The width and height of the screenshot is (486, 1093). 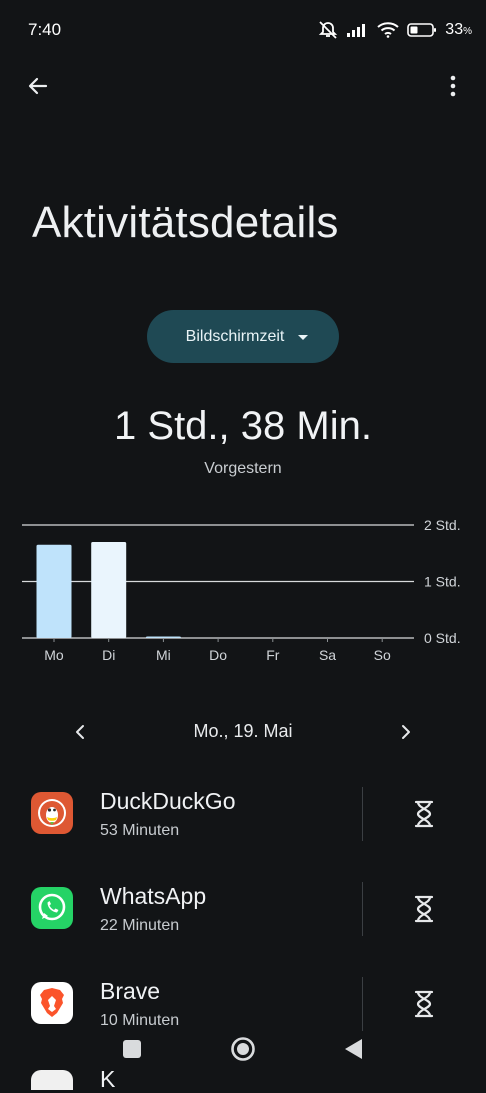 I want to click on chart-x-tick-label: Mi, so click(x=163, y=655).